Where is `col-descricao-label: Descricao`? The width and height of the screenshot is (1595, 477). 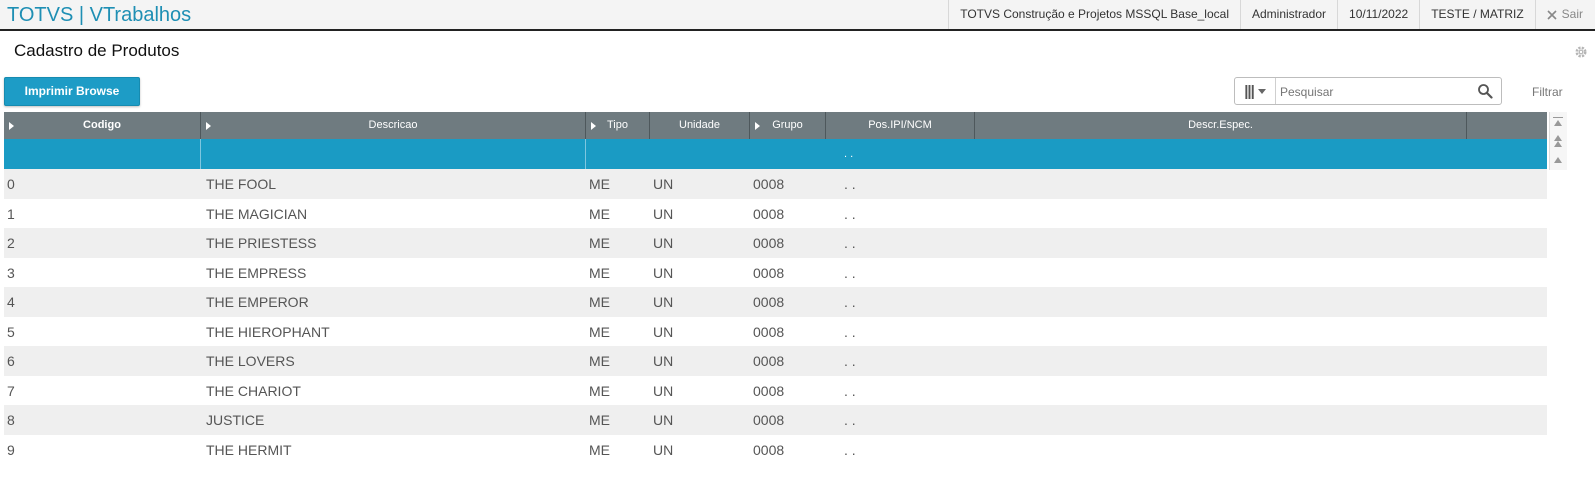
col-descricao-label: Descricao is located at coordinates (393, 125).